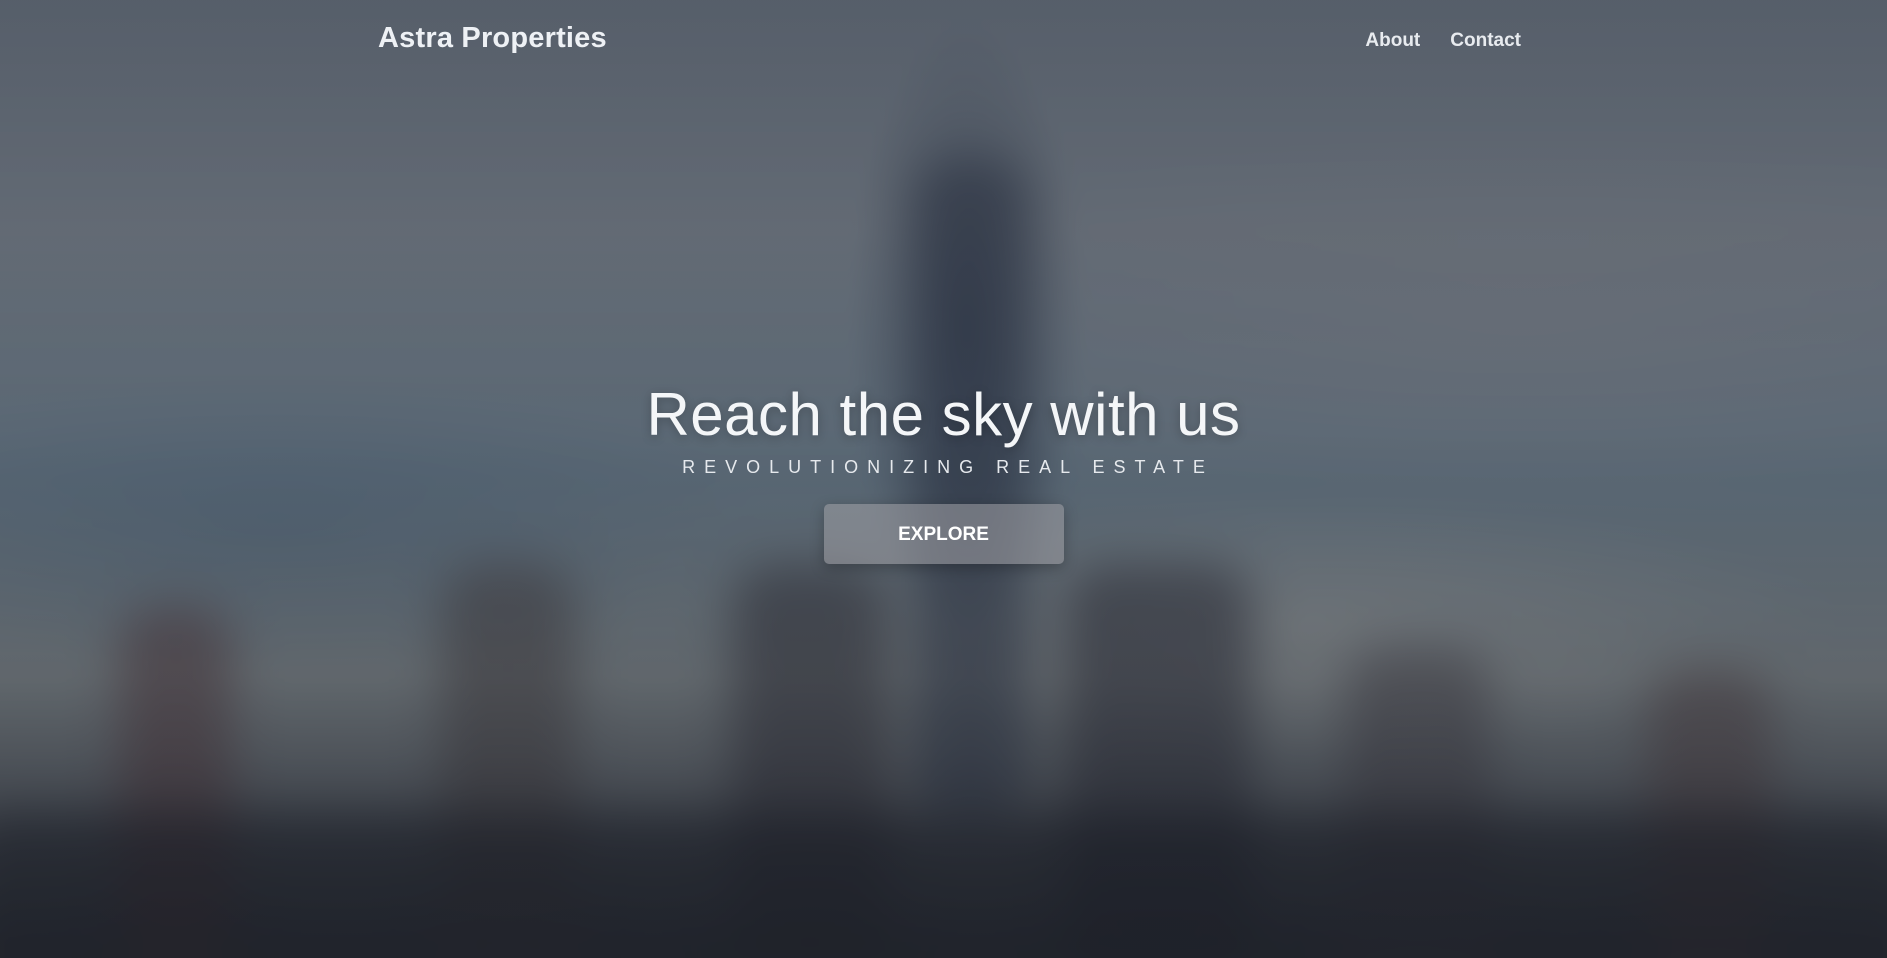  What do you see at coordinates (492, 38) in the screenshot?
I see `brand-logo-text: Astra Properties` at bounding box center [492, 38].